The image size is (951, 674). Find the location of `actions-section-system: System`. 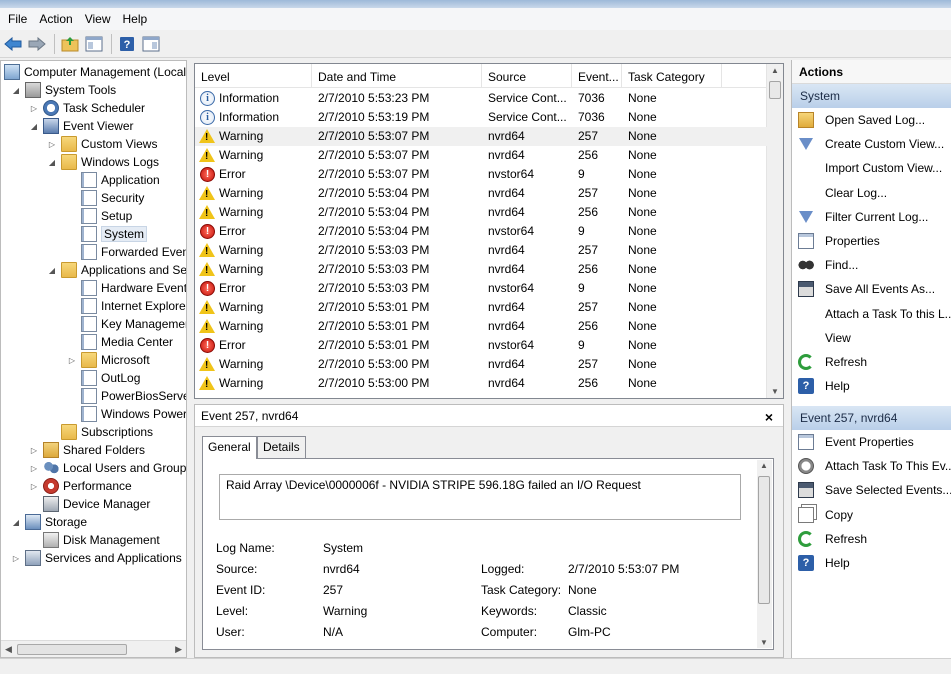

actions-section-system: System is located at coordinates (871, 96).